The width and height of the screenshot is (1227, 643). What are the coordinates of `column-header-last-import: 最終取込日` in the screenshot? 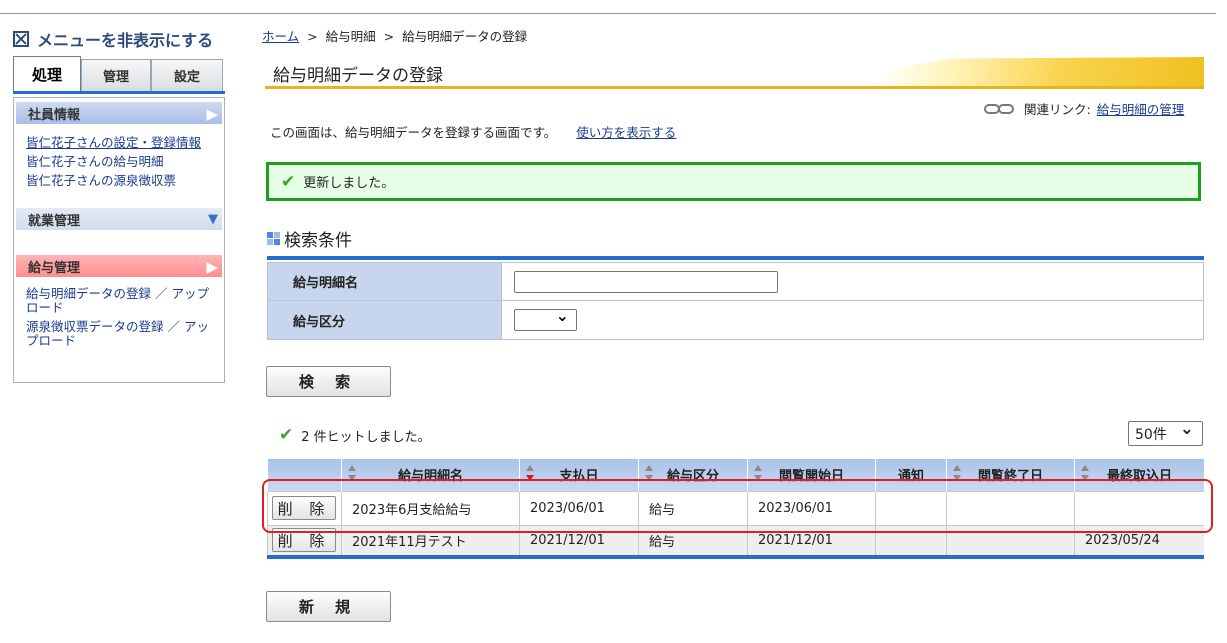 It's located at (1139, 475).